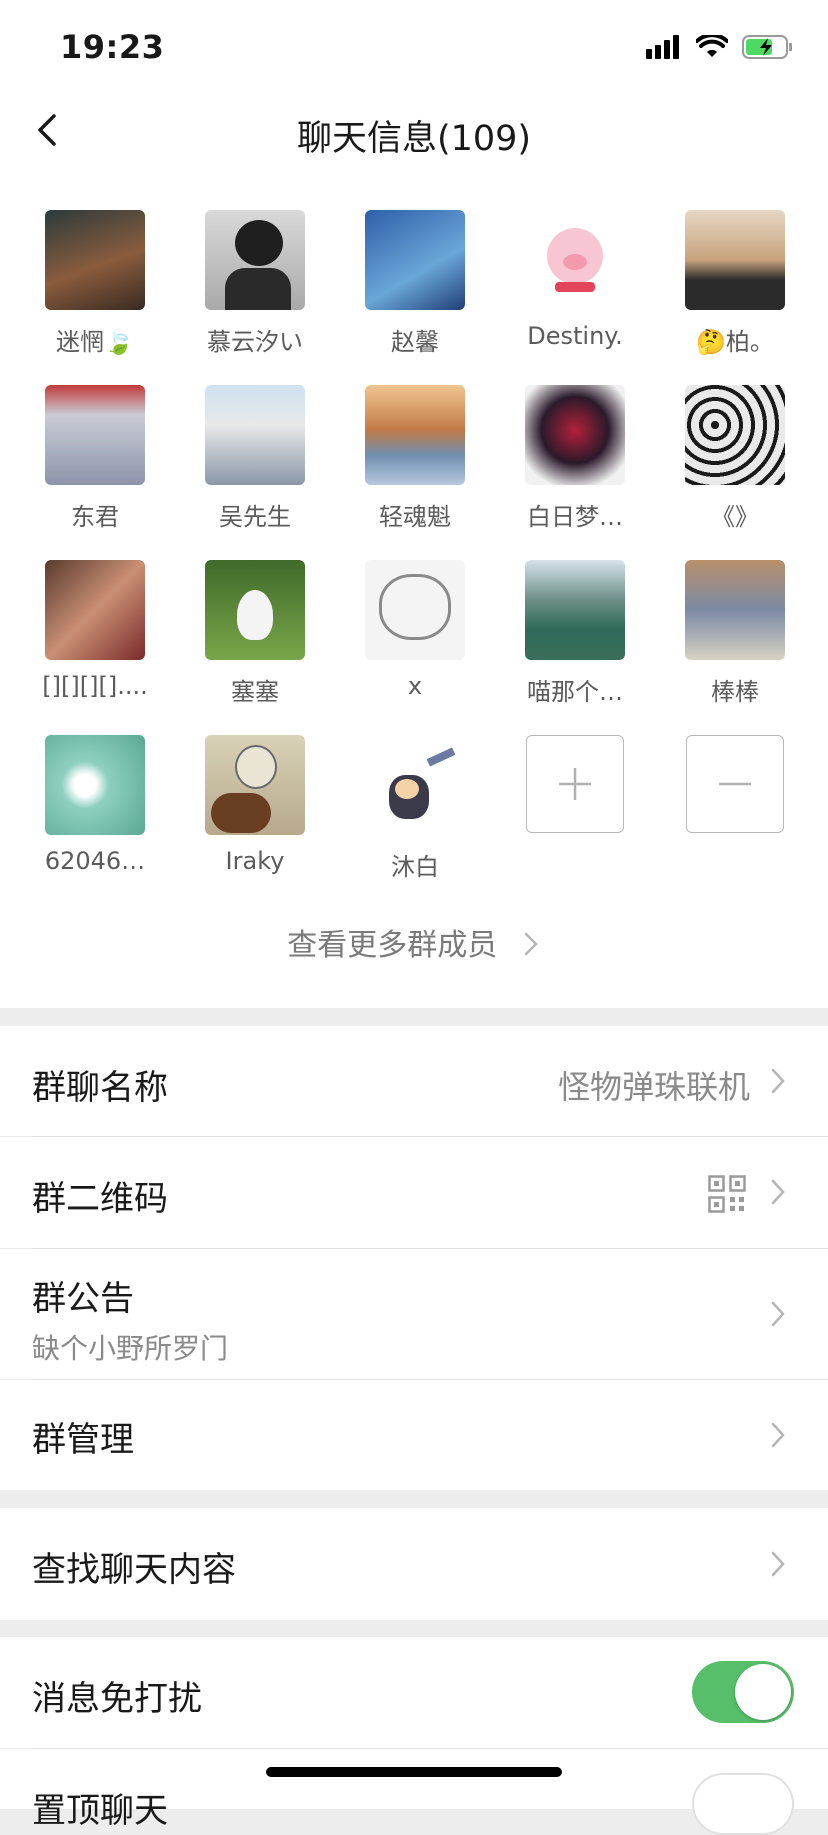  I want to click on member-name: x, so click(415, 686).